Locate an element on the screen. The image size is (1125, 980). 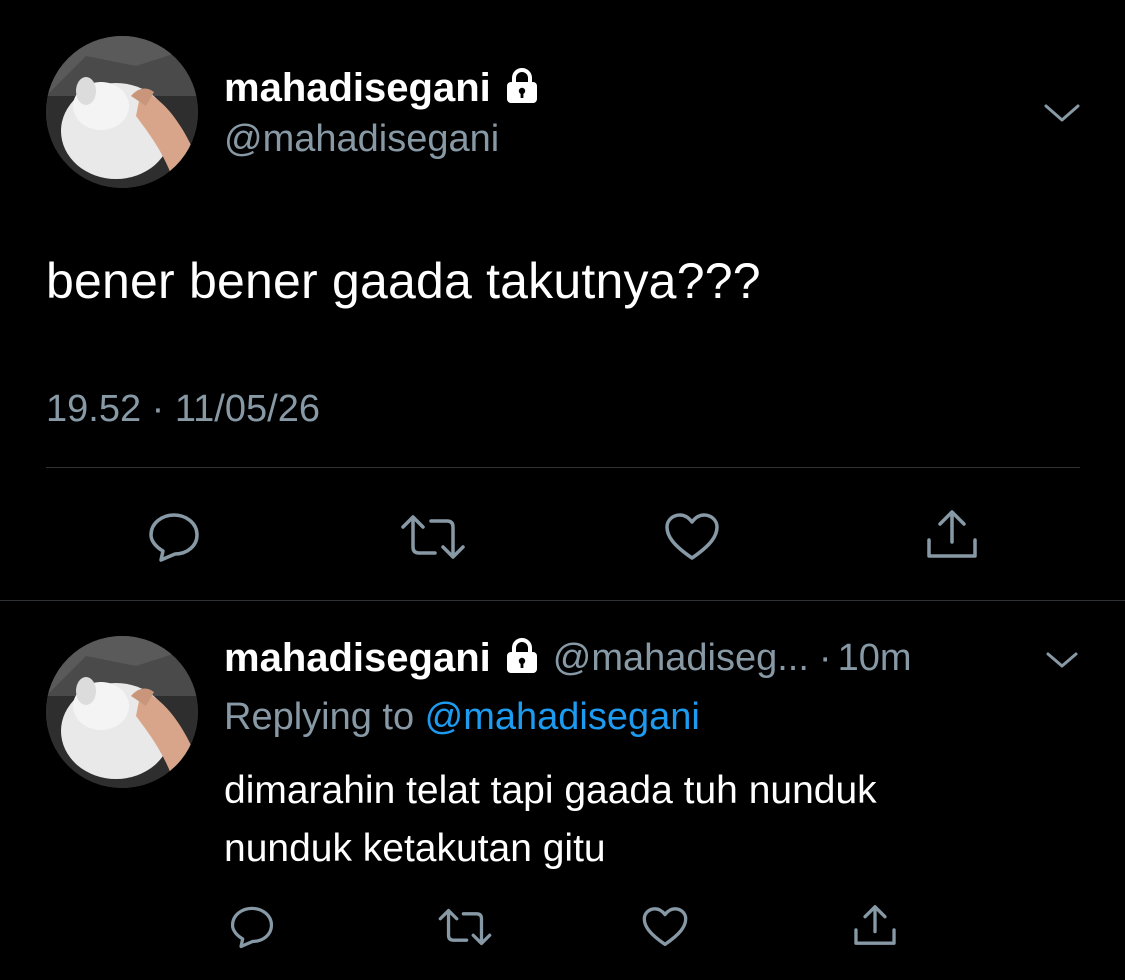
avatar is located at coordinates (122, 112).